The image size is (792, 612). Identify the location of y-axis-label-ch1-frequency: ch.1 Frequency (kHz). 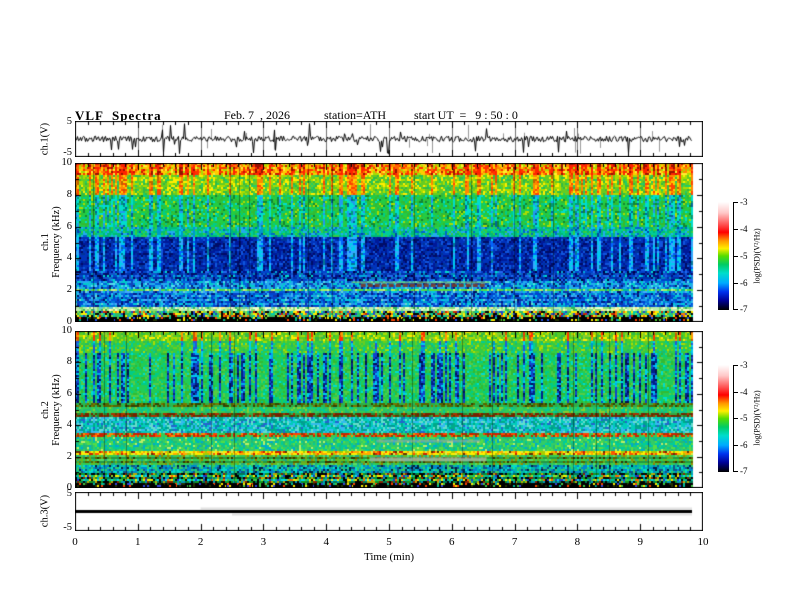
(51, 241).